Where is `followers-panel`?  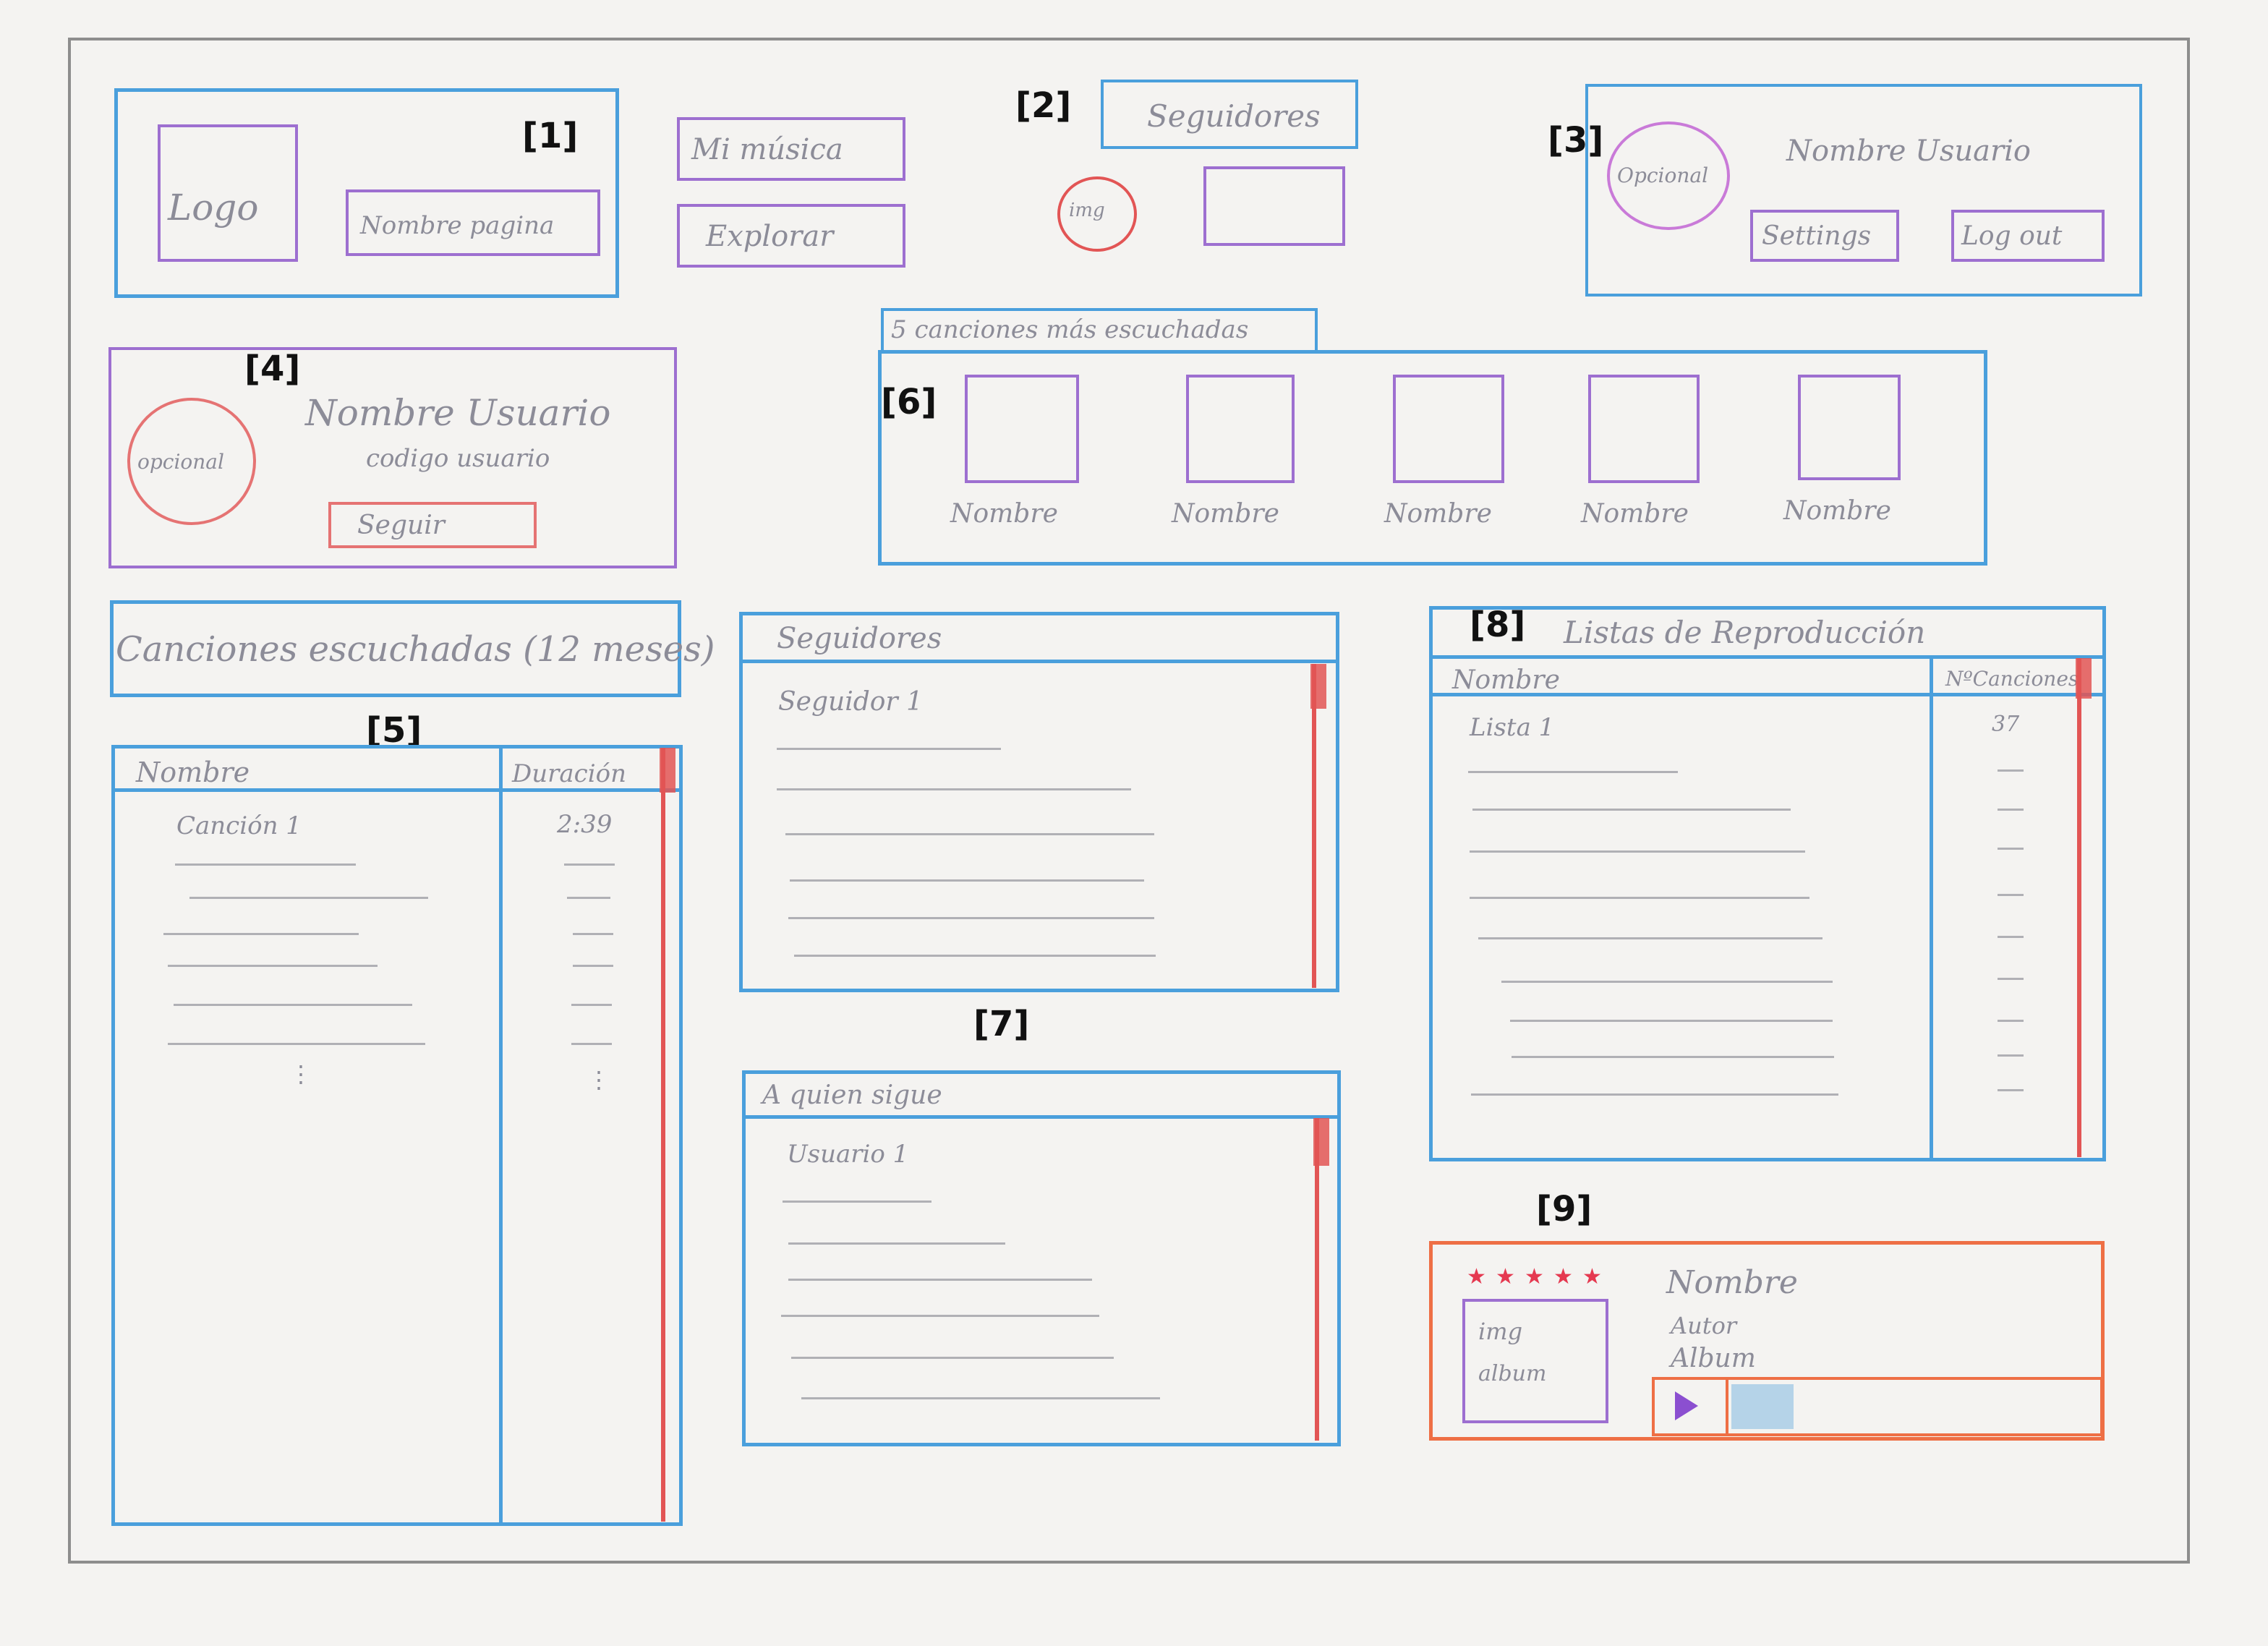
followers-panel is located at coordinates (1039, 802).